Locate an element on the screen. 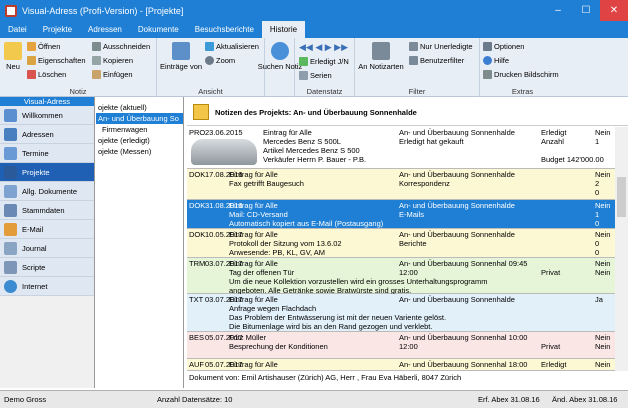 This screenshot has width=628, height=408. eigenschaften-button: Eigenschaften is located at coordinates (56, 60).